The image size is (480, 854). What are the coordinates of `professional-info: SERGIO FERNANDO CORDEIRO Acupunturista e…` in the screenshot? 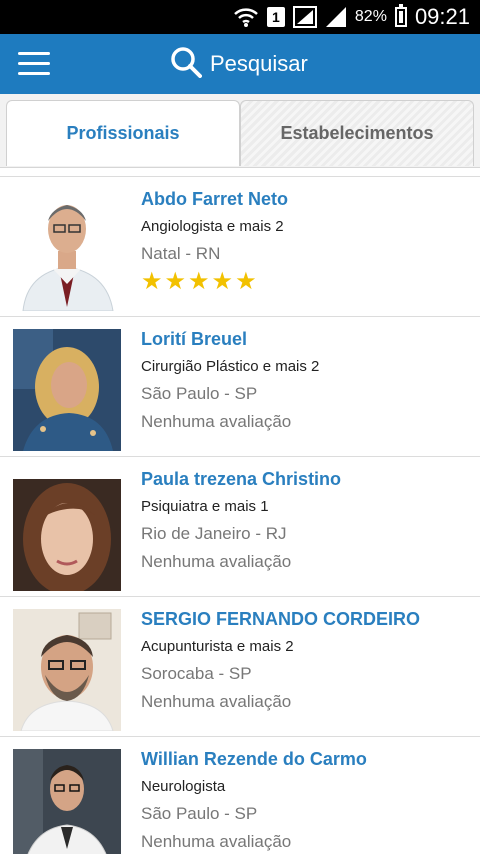 It's located at (306, 660).